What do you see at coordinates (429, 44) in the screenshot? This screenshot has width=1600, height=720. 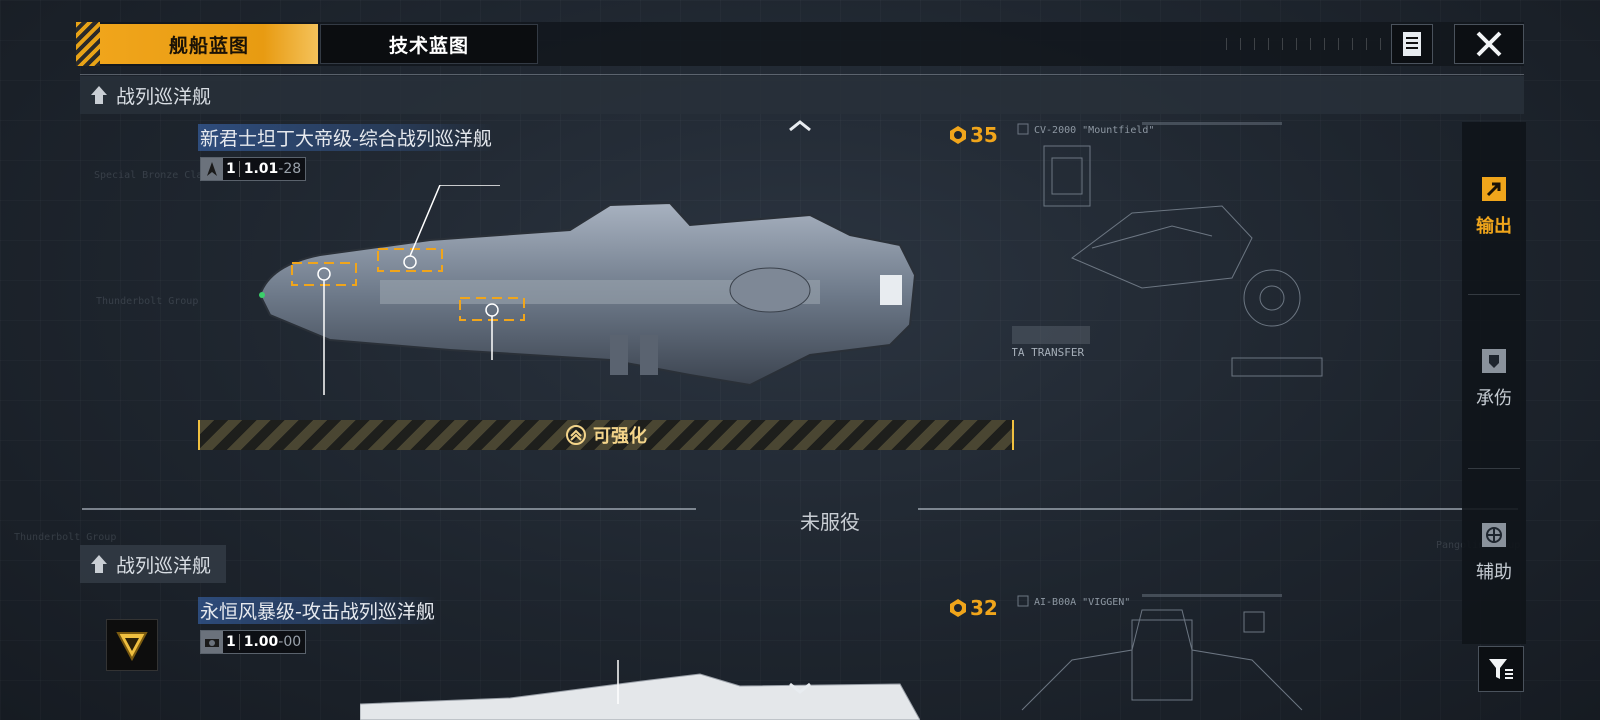 I see `tab-tech-blueprint: 技术蓝图` at bounding box center [429, 44].